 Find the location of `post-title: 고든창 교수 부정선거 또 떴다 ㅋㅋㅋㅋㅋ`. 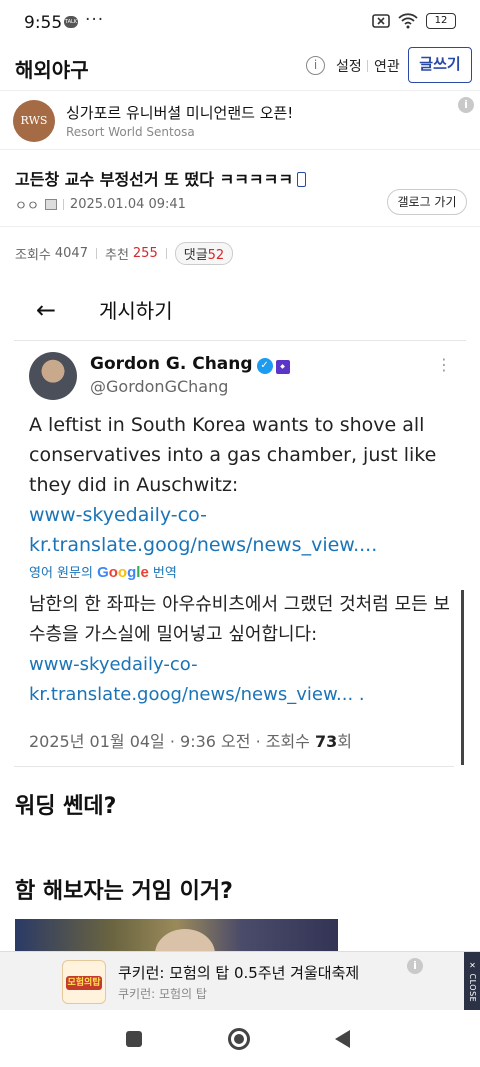

post-title: 고든창 교수 부정선거 또 떴다 ㅋㅋㅋㅋㅋ is located at coordinates (161, 178).